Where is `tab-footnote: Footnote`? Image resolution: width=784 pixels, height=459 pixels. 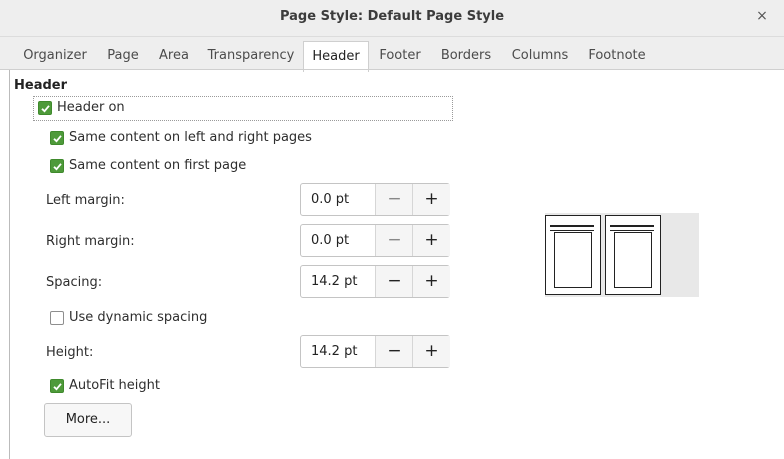
tab-footnote: Footnote is located at coordinates (617, 56).